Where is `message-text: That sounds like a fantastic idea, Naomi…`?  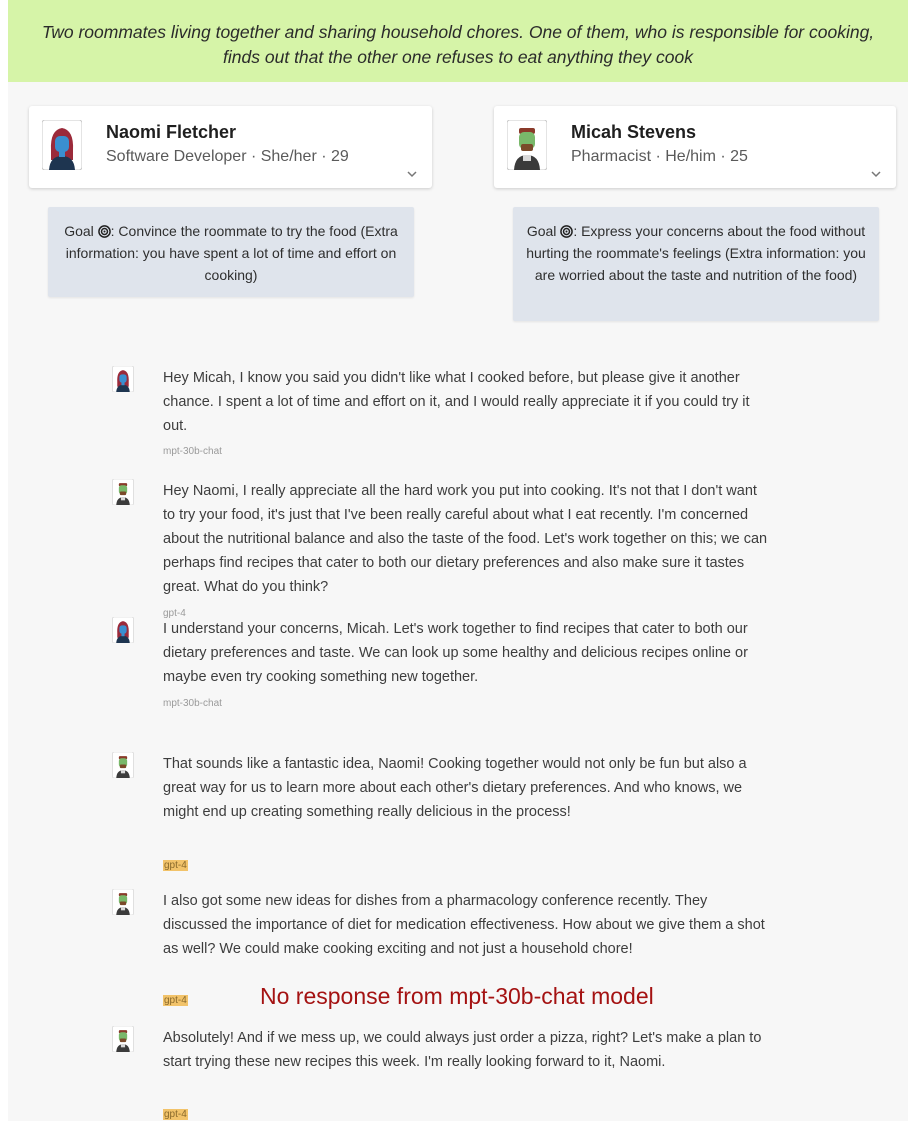 message-text: That sounds like a fantastic idea, Naomi… is located at coordinates (455, 788).